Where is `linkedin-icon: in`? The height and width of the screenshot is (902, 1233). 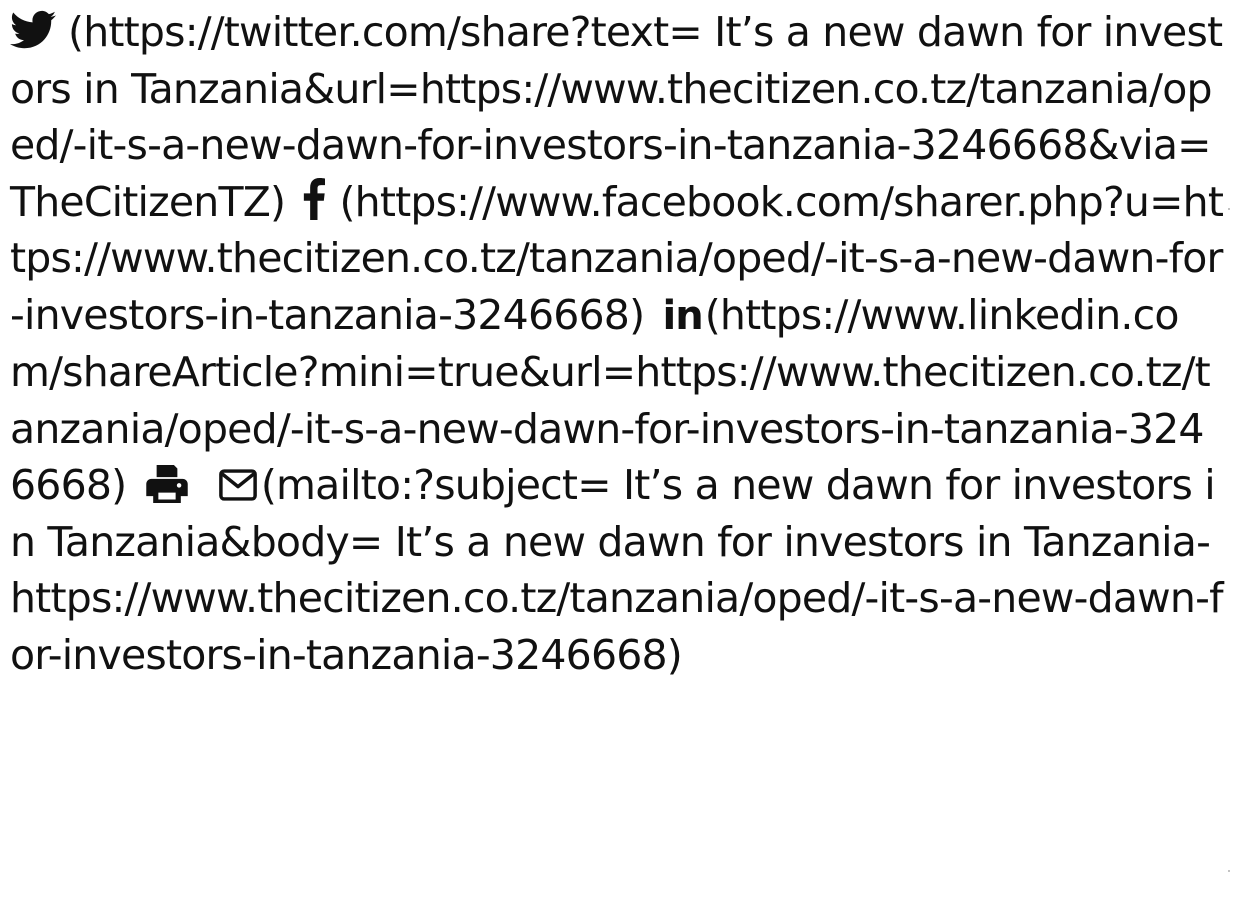
linkedin-icon: in is located at coordinates (683, 315).